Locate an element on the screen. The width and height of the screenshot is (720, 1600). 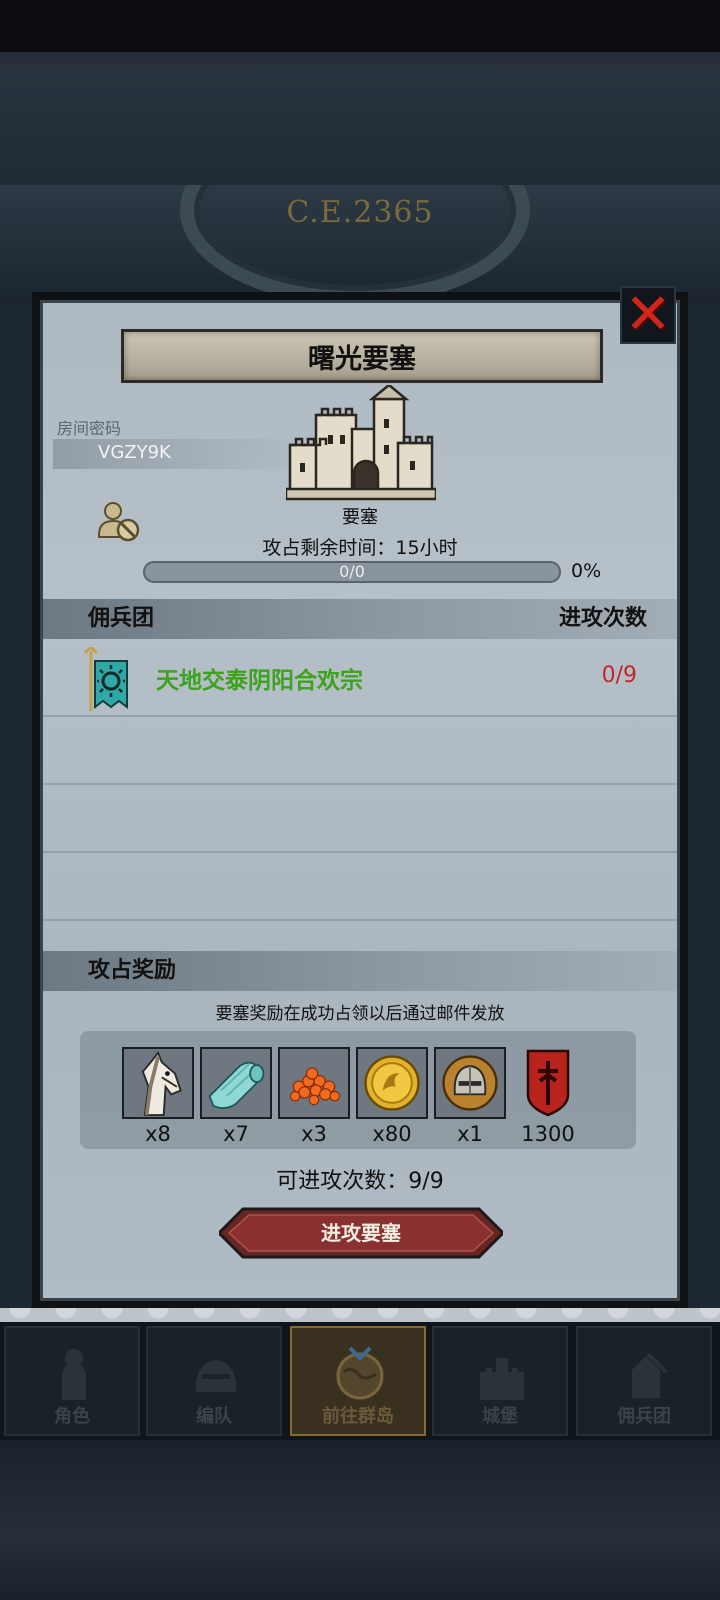
nav-item-formation: 编队 is located at coordinates (214, 1381).